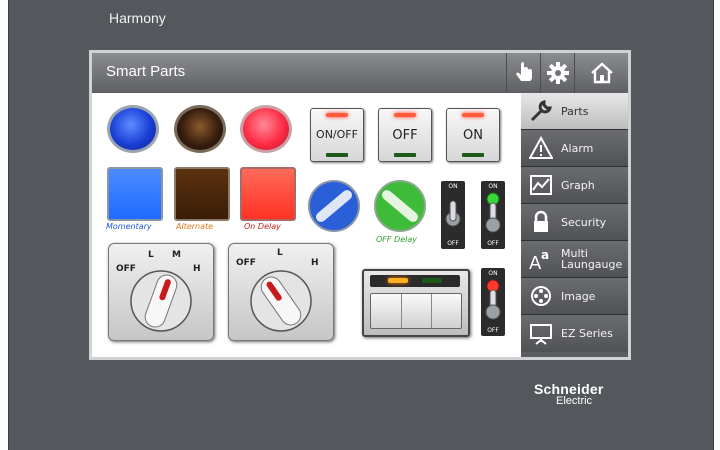  I want to click on toggle-switch-3: ON OFF, so click(493, 302).